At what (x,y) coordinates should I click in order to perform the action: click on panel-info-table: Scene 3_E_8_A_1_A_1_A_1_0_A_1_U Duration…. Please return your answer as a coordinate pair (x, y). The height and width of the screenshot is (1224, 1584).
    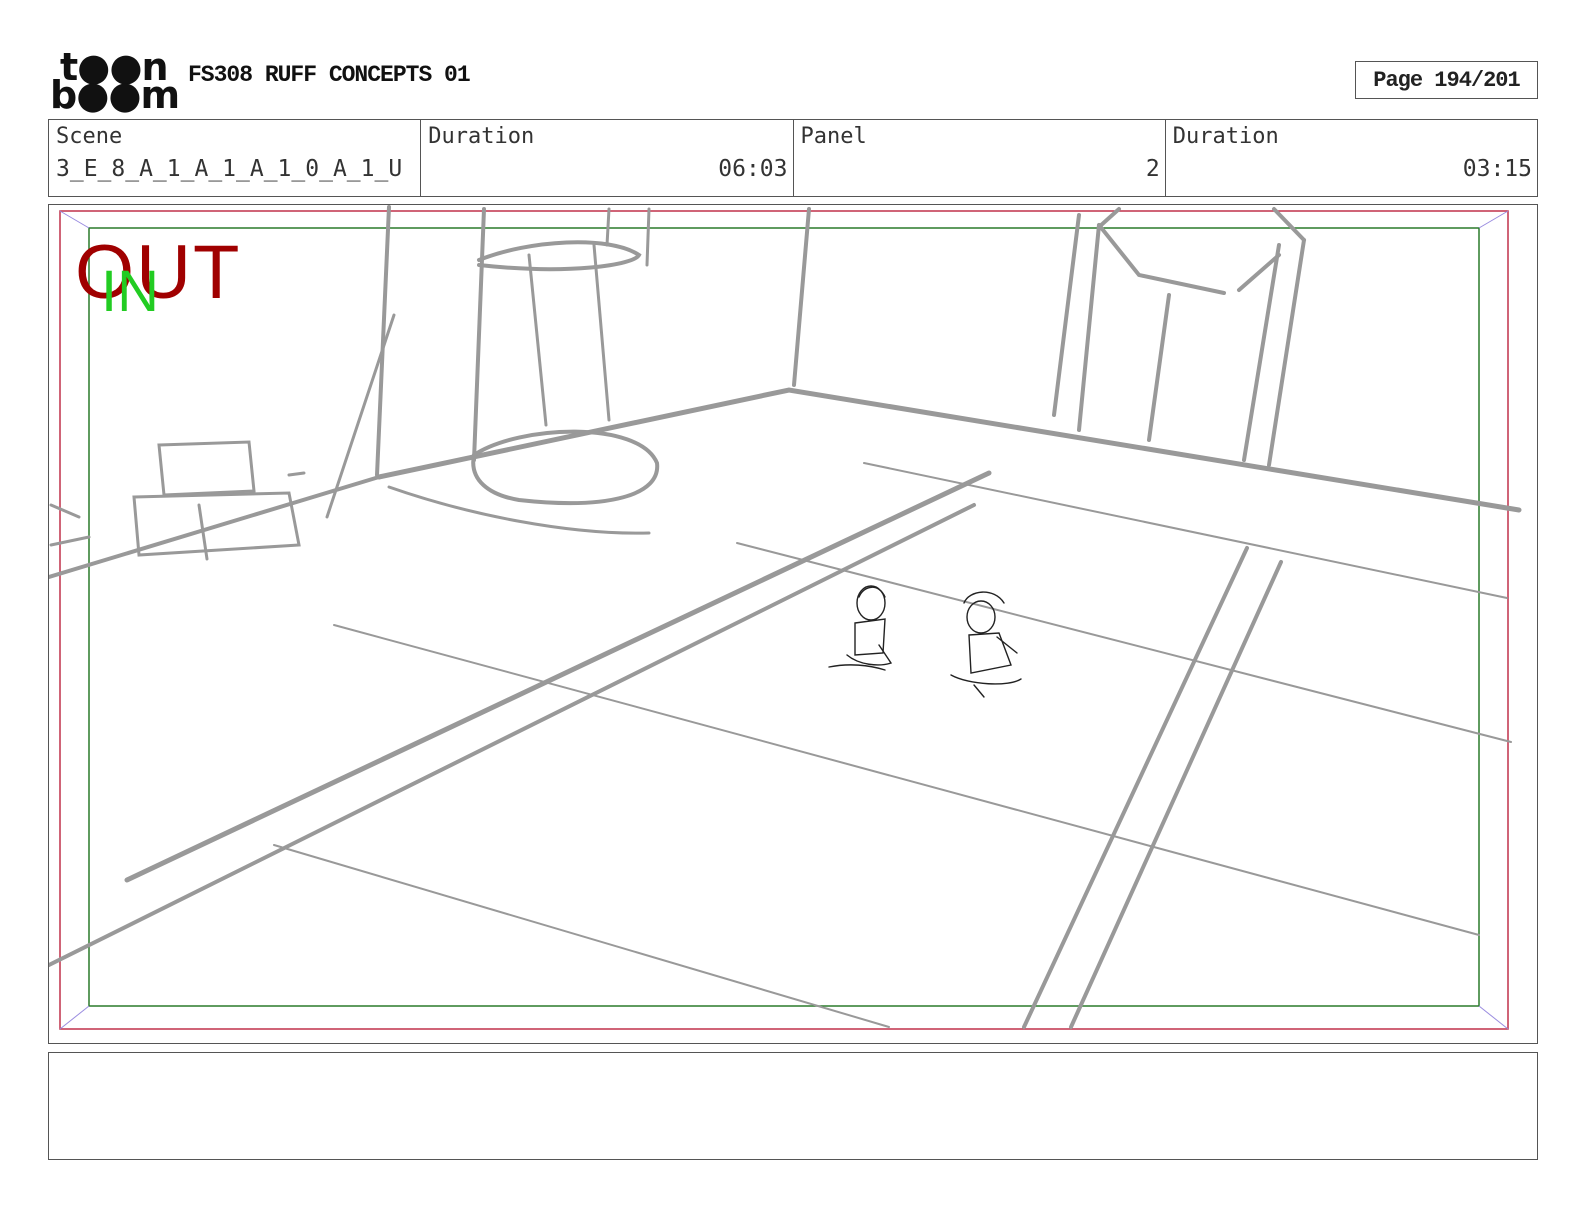
    Looking at the image, I should click on (793, 158).